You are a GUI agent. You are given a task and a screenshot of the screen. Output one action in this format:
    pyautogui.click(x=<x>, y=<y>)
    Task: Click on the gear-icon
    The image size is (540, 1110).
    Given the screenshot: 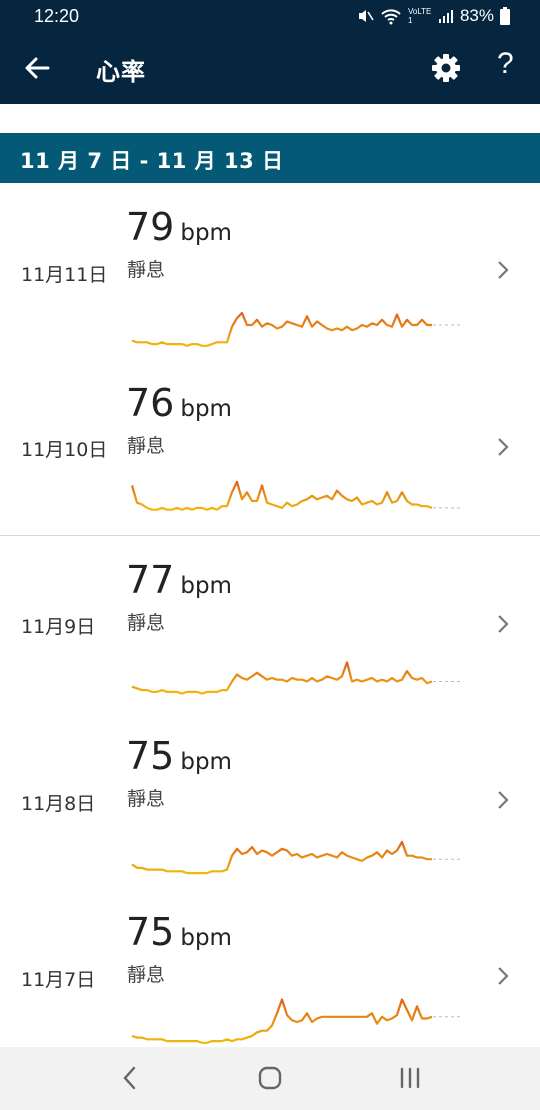 What is the action you would take?
    pyautogui.click(x=446, y=68)
    